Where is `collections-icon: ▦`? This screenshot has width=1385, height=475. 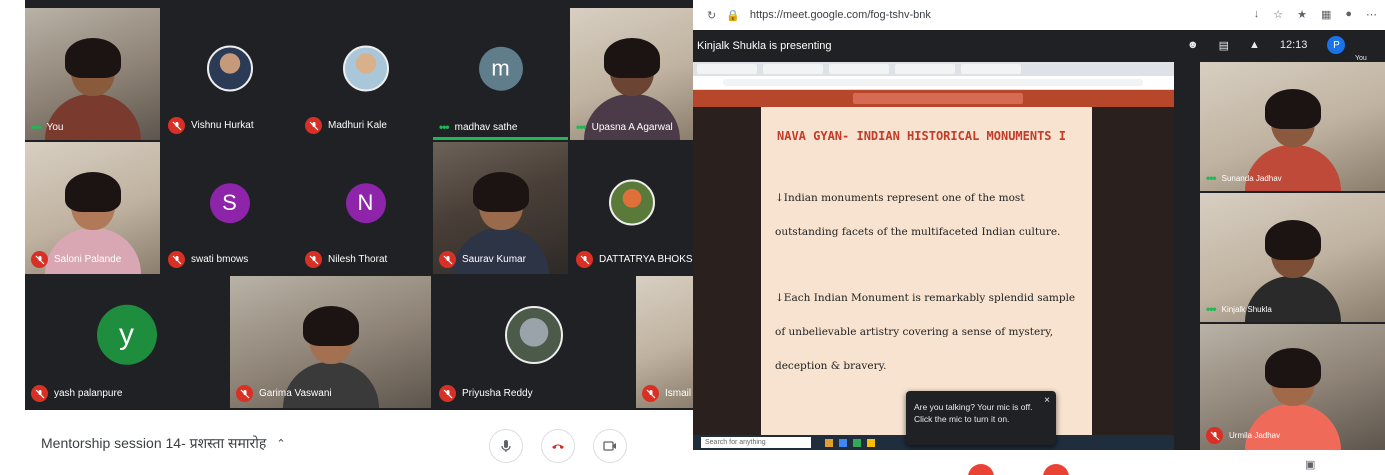
collections-icon: ▦ is located at coordinates (1326, 14).